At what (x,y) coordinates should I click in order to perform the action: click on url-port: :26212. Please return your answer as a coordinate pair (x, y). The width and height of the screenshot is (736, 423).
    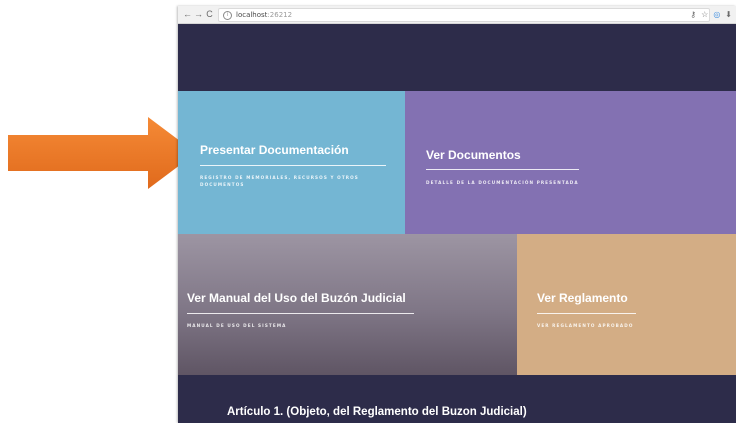
    Looking at the image, I should click on (280, 15).